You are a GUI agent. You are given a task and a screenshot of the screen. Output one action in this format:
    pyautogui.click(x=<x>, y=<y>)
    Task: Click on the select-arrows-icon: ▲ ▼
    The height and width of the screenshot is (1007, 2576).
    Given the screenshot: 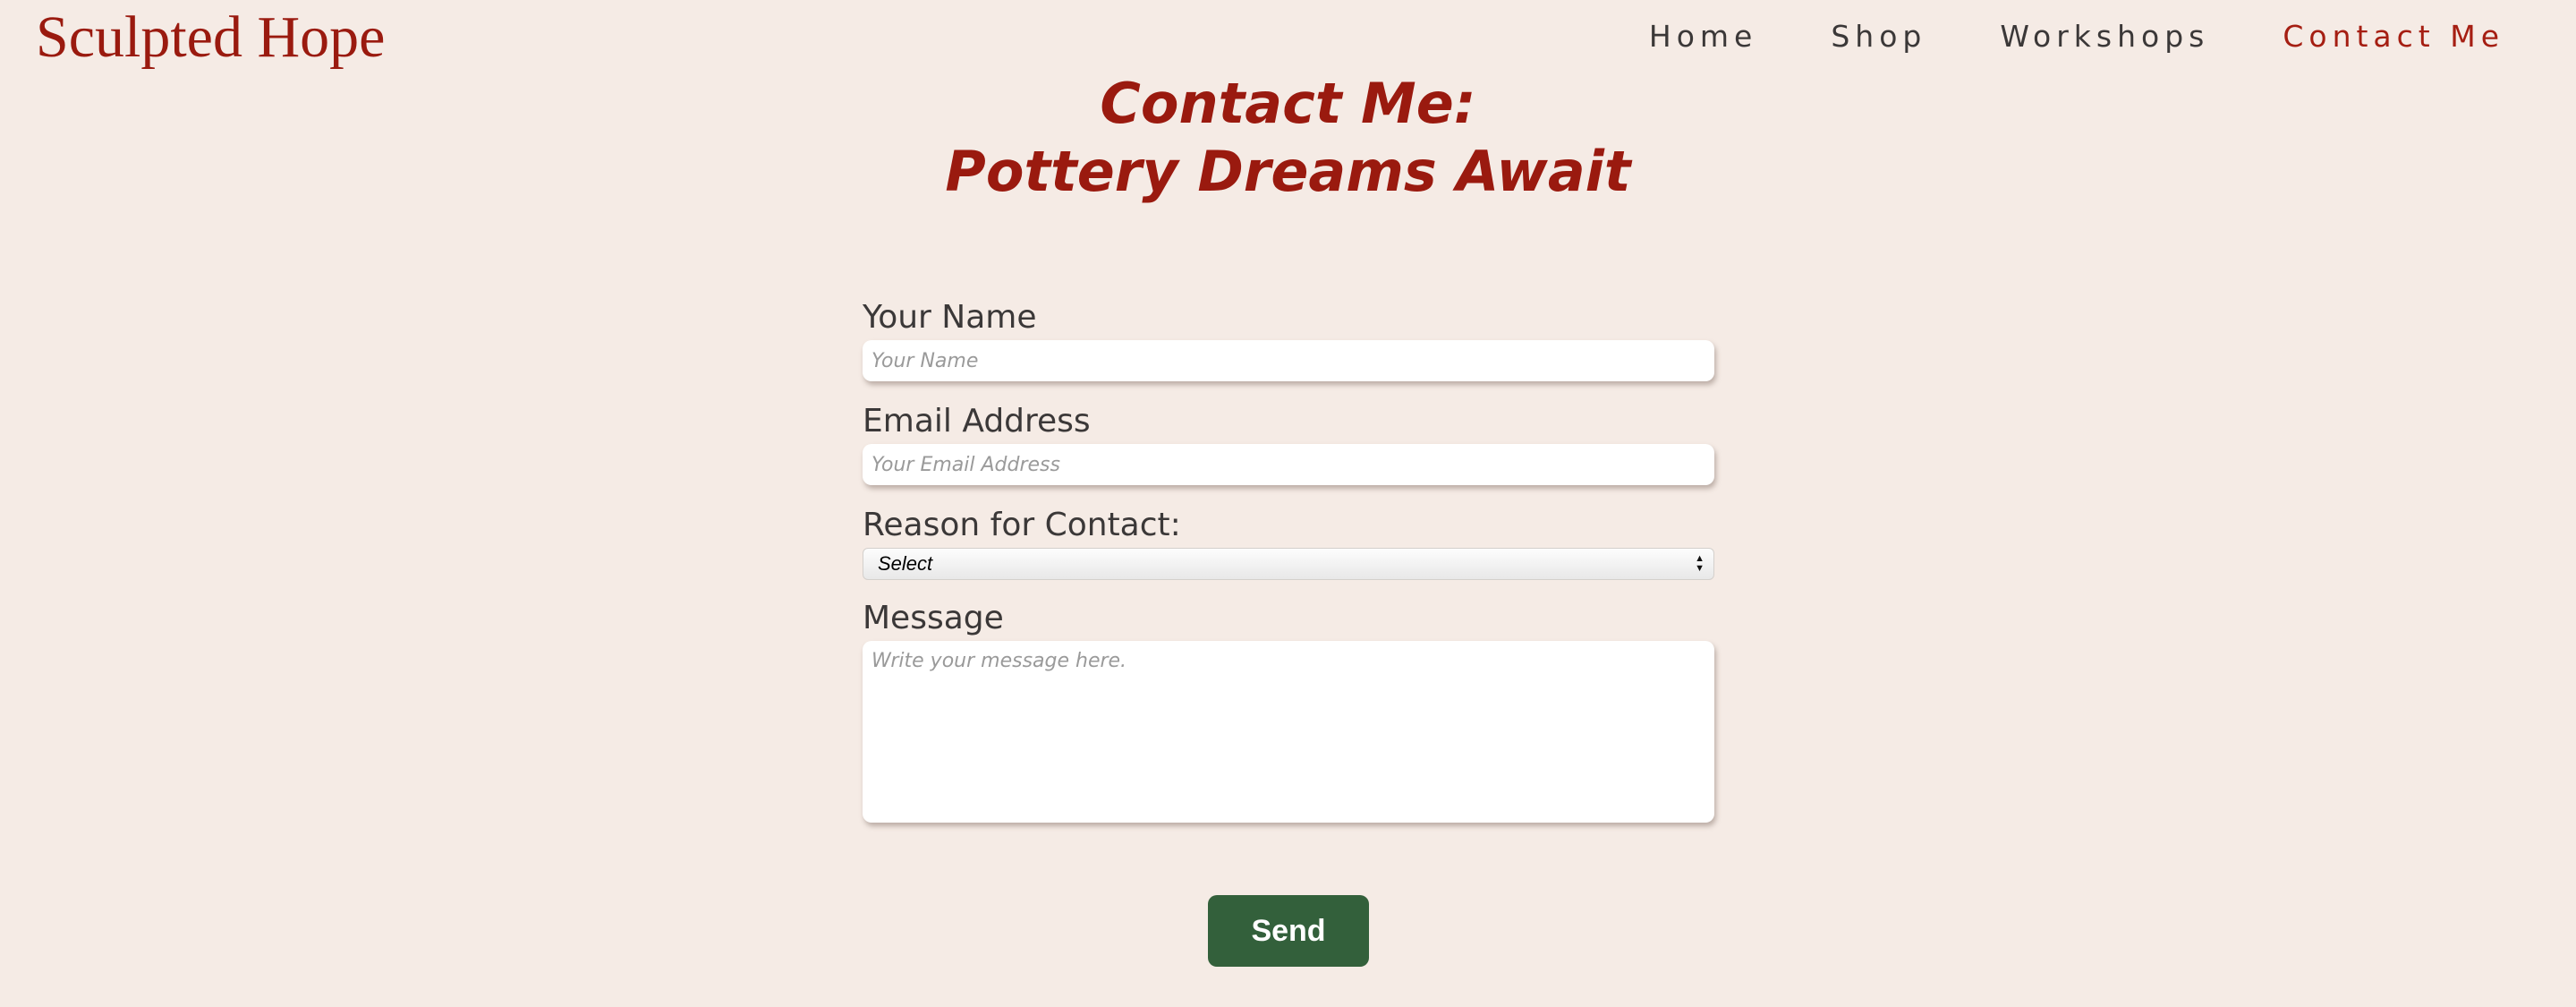 What is the action you would take?
    pyautogui.click(x=1700, y=563)
    